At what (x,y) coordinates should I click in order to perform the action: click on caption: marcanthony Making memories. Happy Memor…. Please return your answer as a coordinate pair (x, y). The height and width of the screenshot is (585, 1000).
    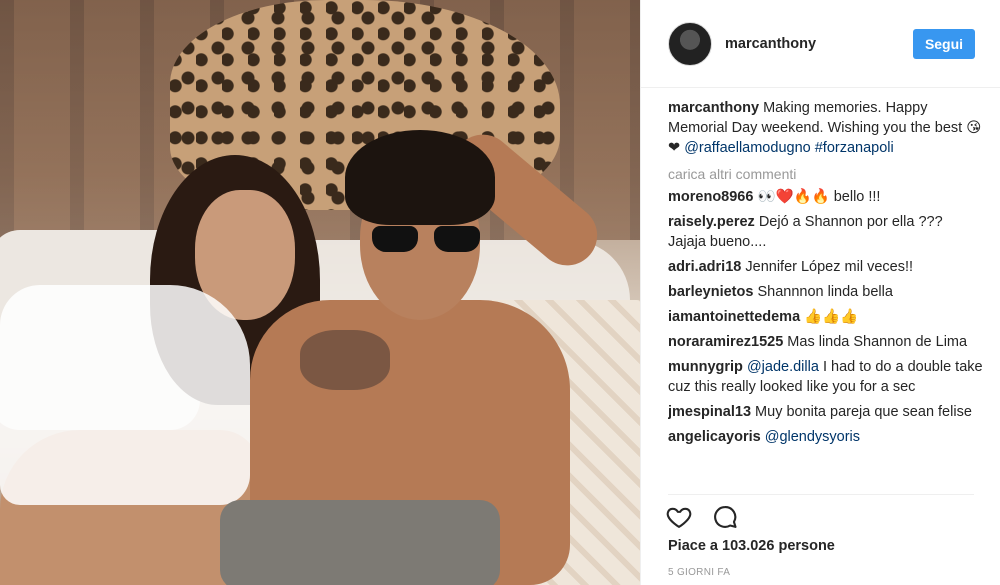
    Looking at the image, I should click on (825, 128).